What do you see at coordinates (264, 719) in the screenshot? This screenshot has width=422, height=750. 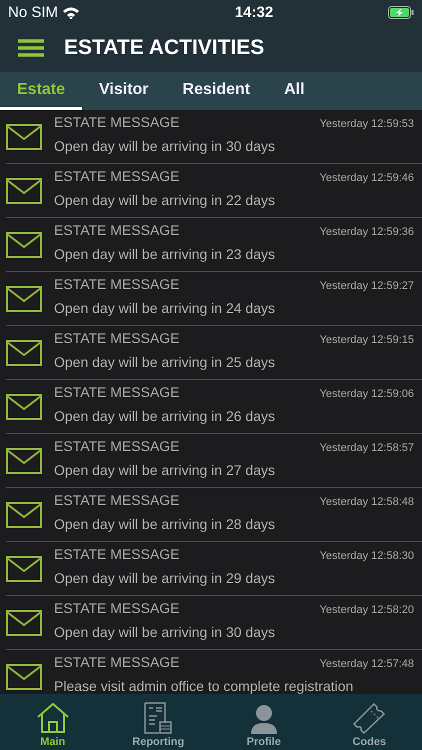 I see `person-icon` at bounding box center [264, 719].